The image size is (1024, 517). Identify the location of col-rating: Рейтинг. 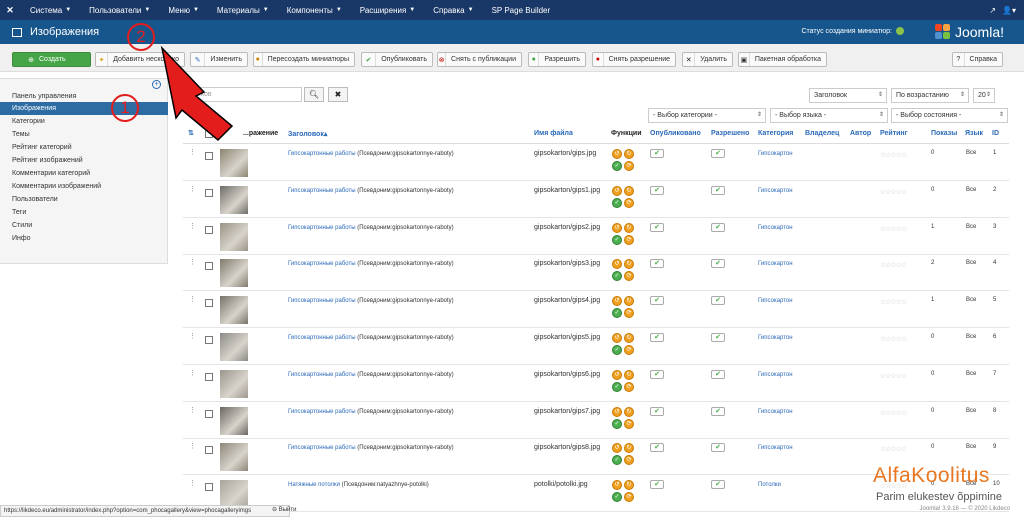
(894, 133).